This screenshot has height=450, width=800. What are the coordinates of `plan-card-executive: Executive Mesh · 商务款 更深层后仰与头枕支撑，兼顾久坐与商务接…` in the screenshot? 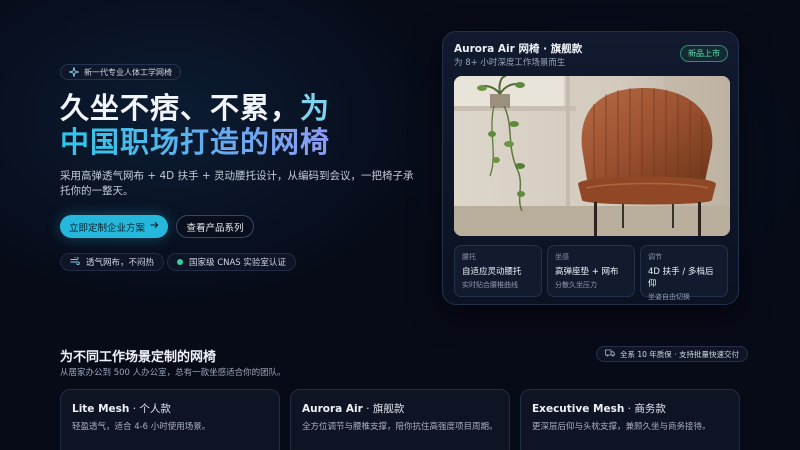 It's located at (630, 419).